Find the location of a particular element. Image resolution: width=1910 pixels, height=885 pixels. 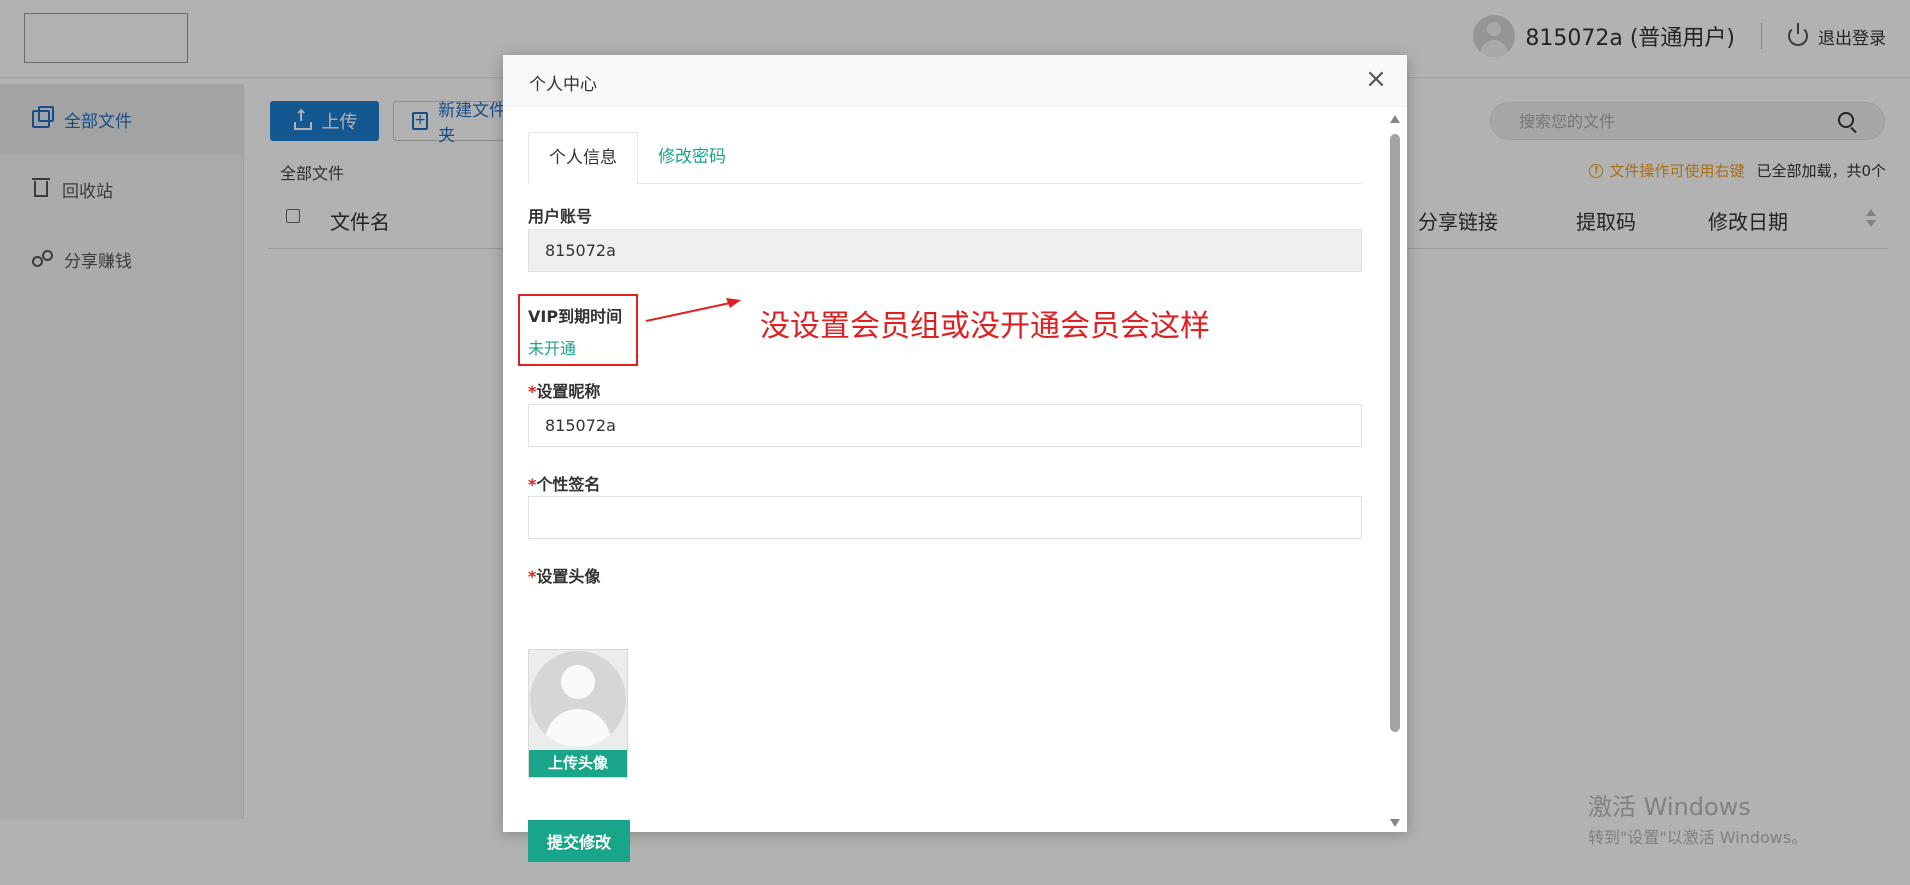

vip-expiry-value: 未开通 is located at coordinates (552, 348).